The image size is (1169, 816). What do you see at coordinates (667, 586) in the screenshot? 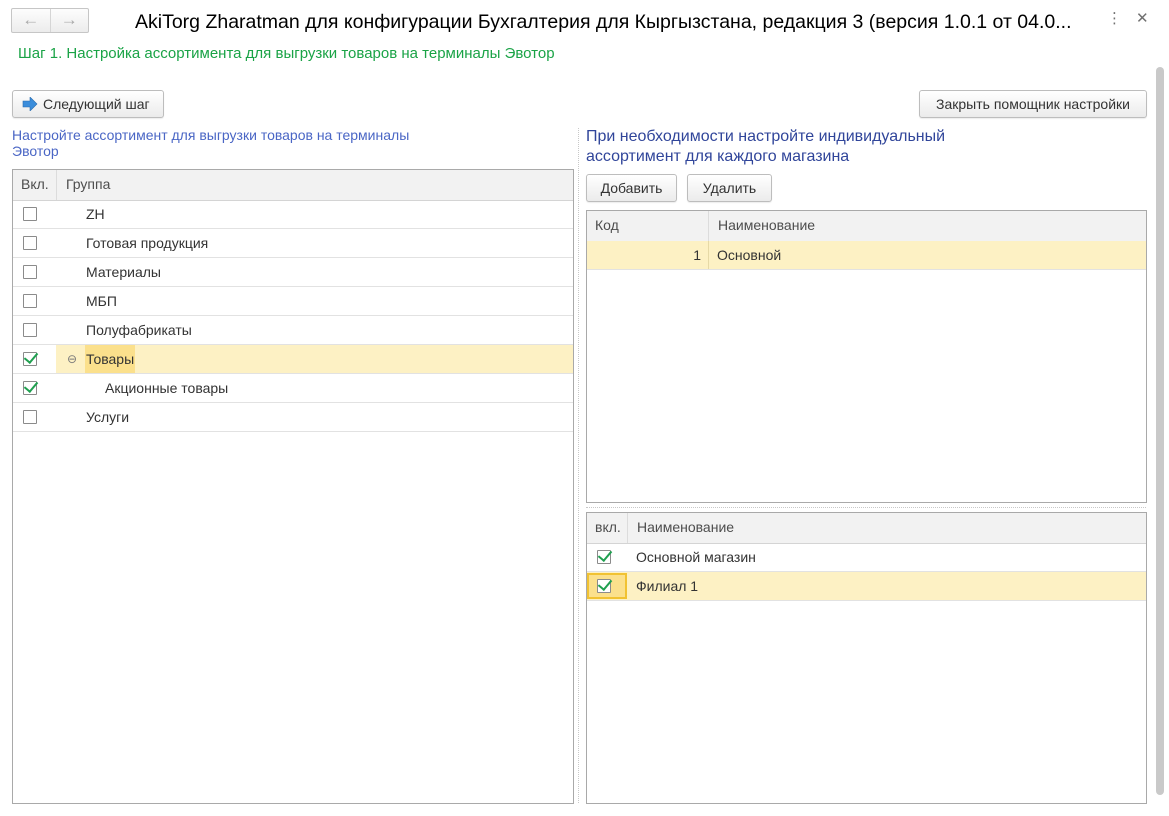
I see `store-name-cell: Филиал 1` at bounding box center [667, 586].